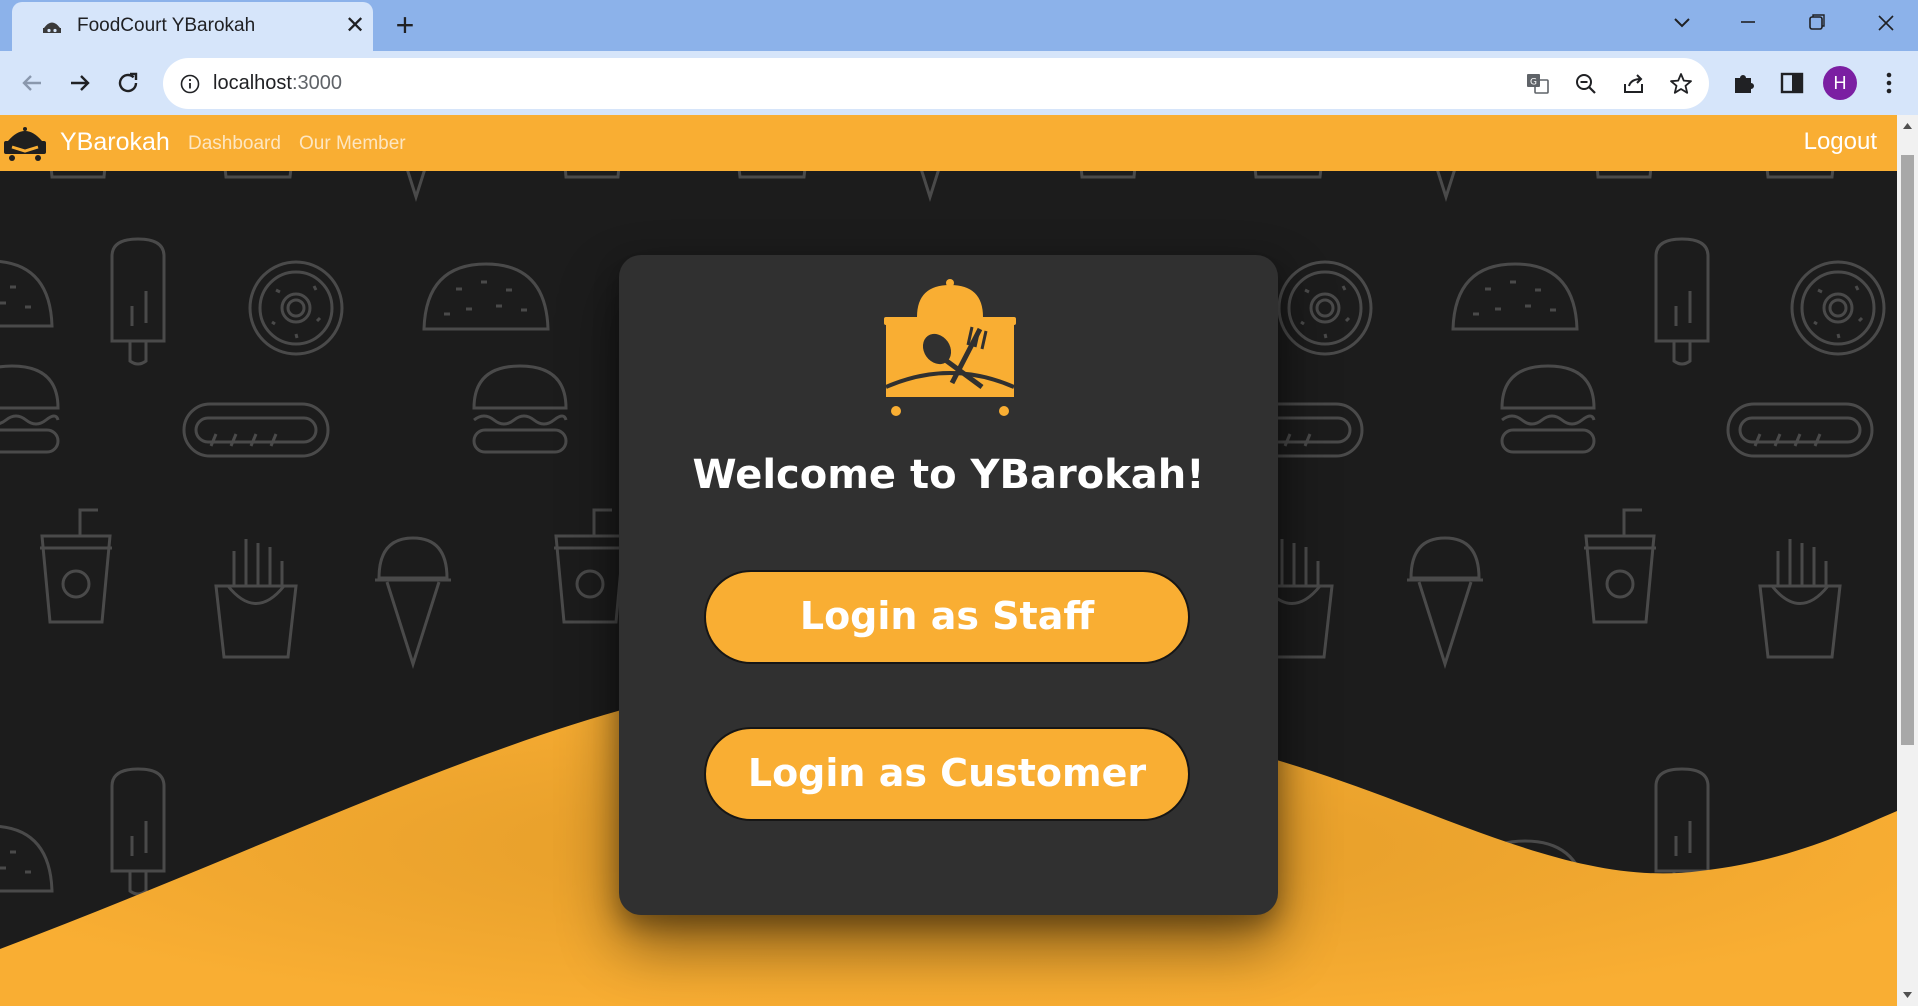 The height and width of the screenshot is (1006, 1918). What do you see at coordinates (948, 475) in the screenshot?
I see `welcome-title: Welcome to YBarokah!` at bounding box center [948, 475].